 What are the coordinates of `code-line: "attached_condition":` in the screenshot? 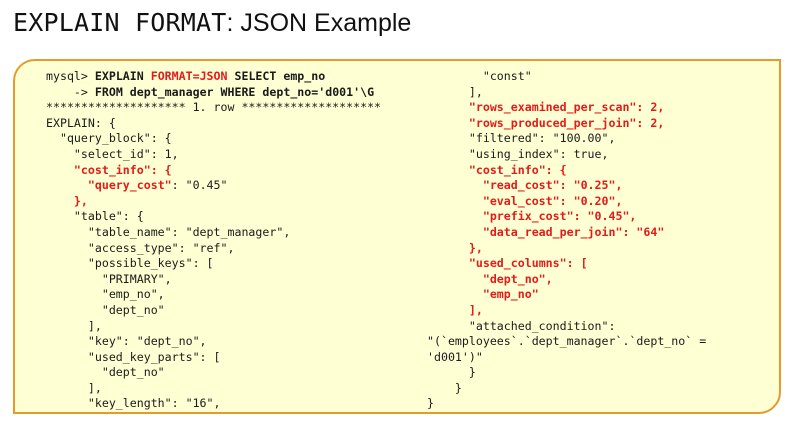 It's located at (566, 327).